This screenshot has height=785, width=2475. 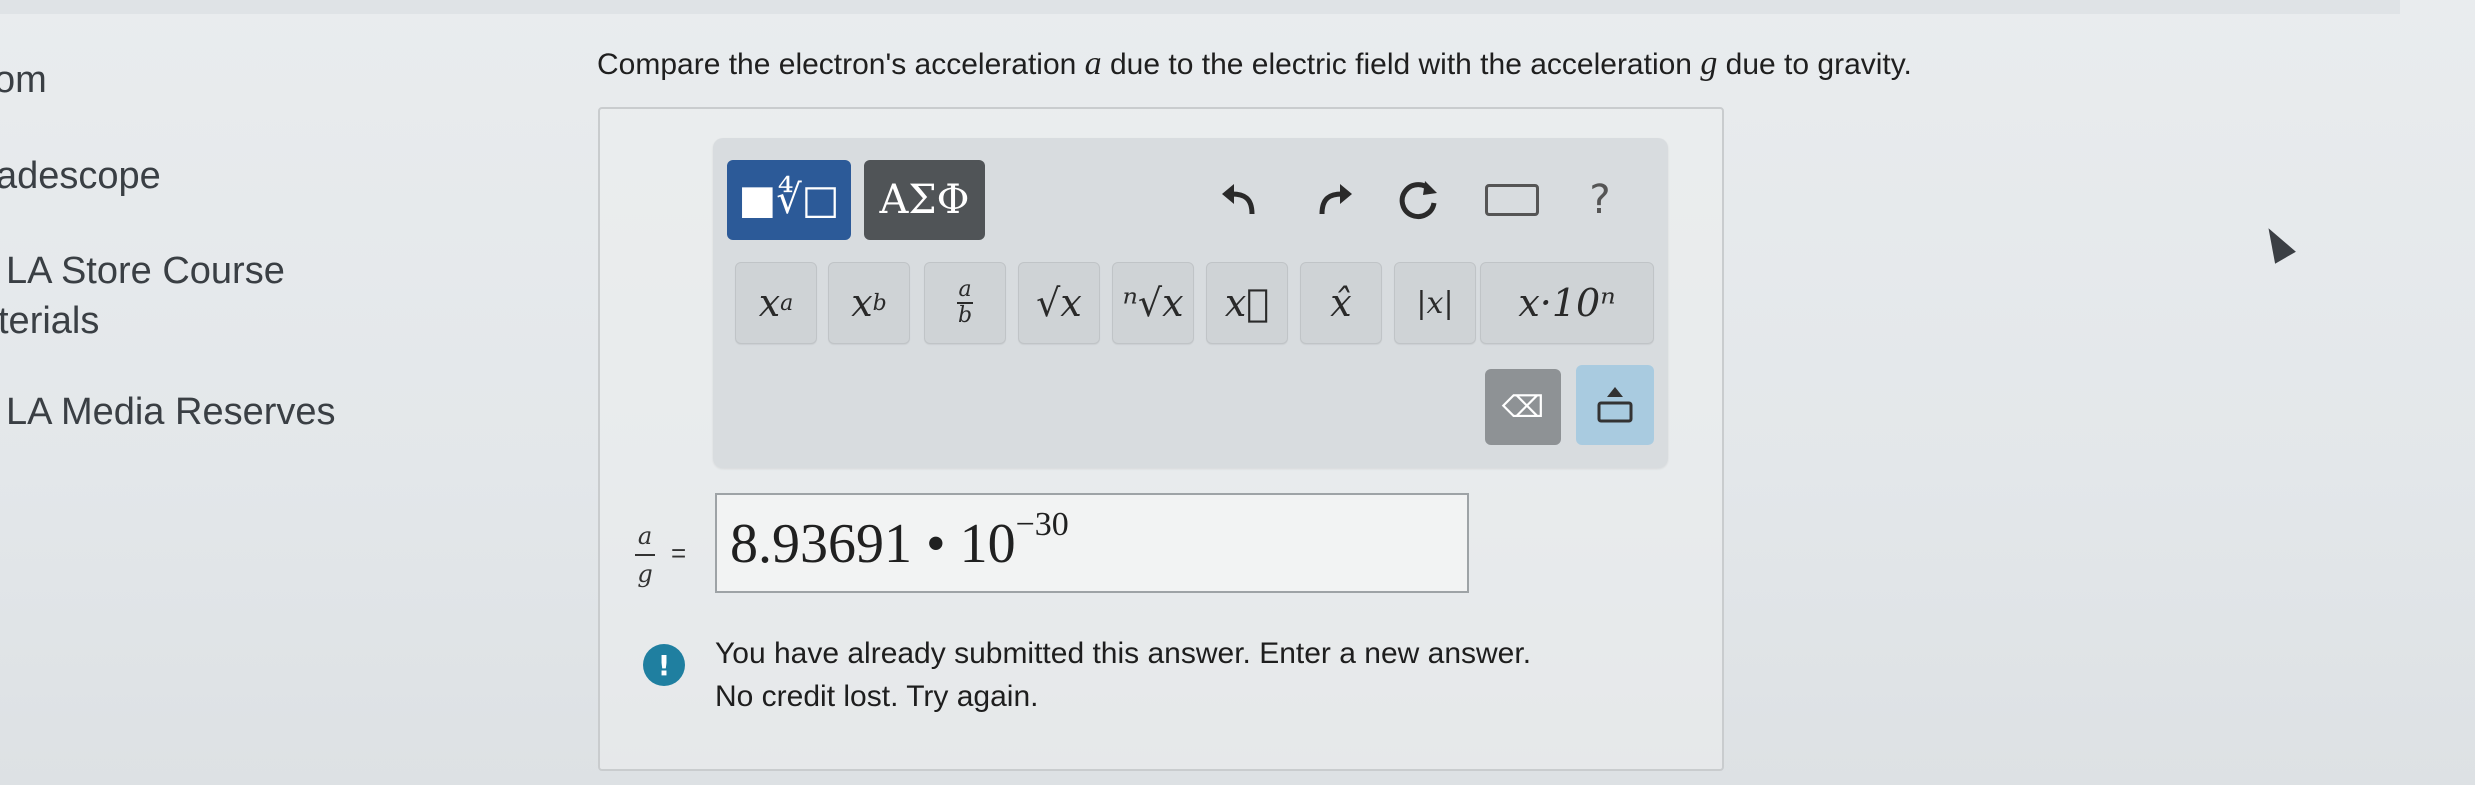 I want to click on fraction-glyph: ab, so click(x=965, y=303).